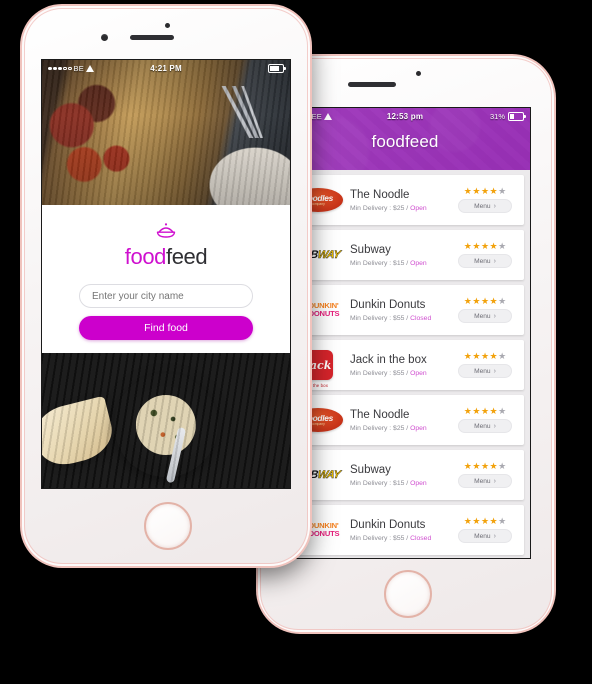 This screenshot has width=592, height=684. Describe the element at coordinates (380, 415) in the screenshot. I see `restaurant-name: The Noodle` at that location.